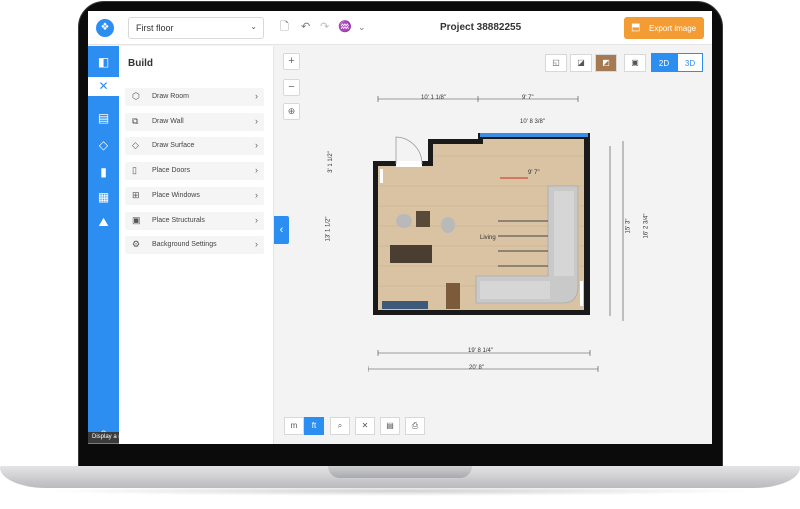  I want to click on project-title: Project 38882255, so click(481, 27).